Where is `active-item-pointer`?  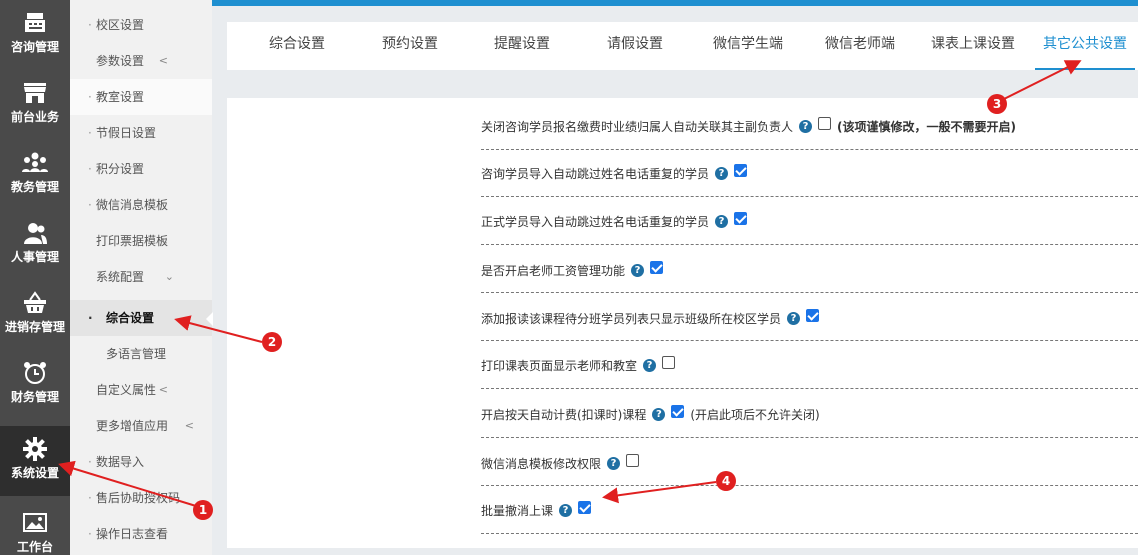 active-item-pointer is located at coordinates (209, 319).